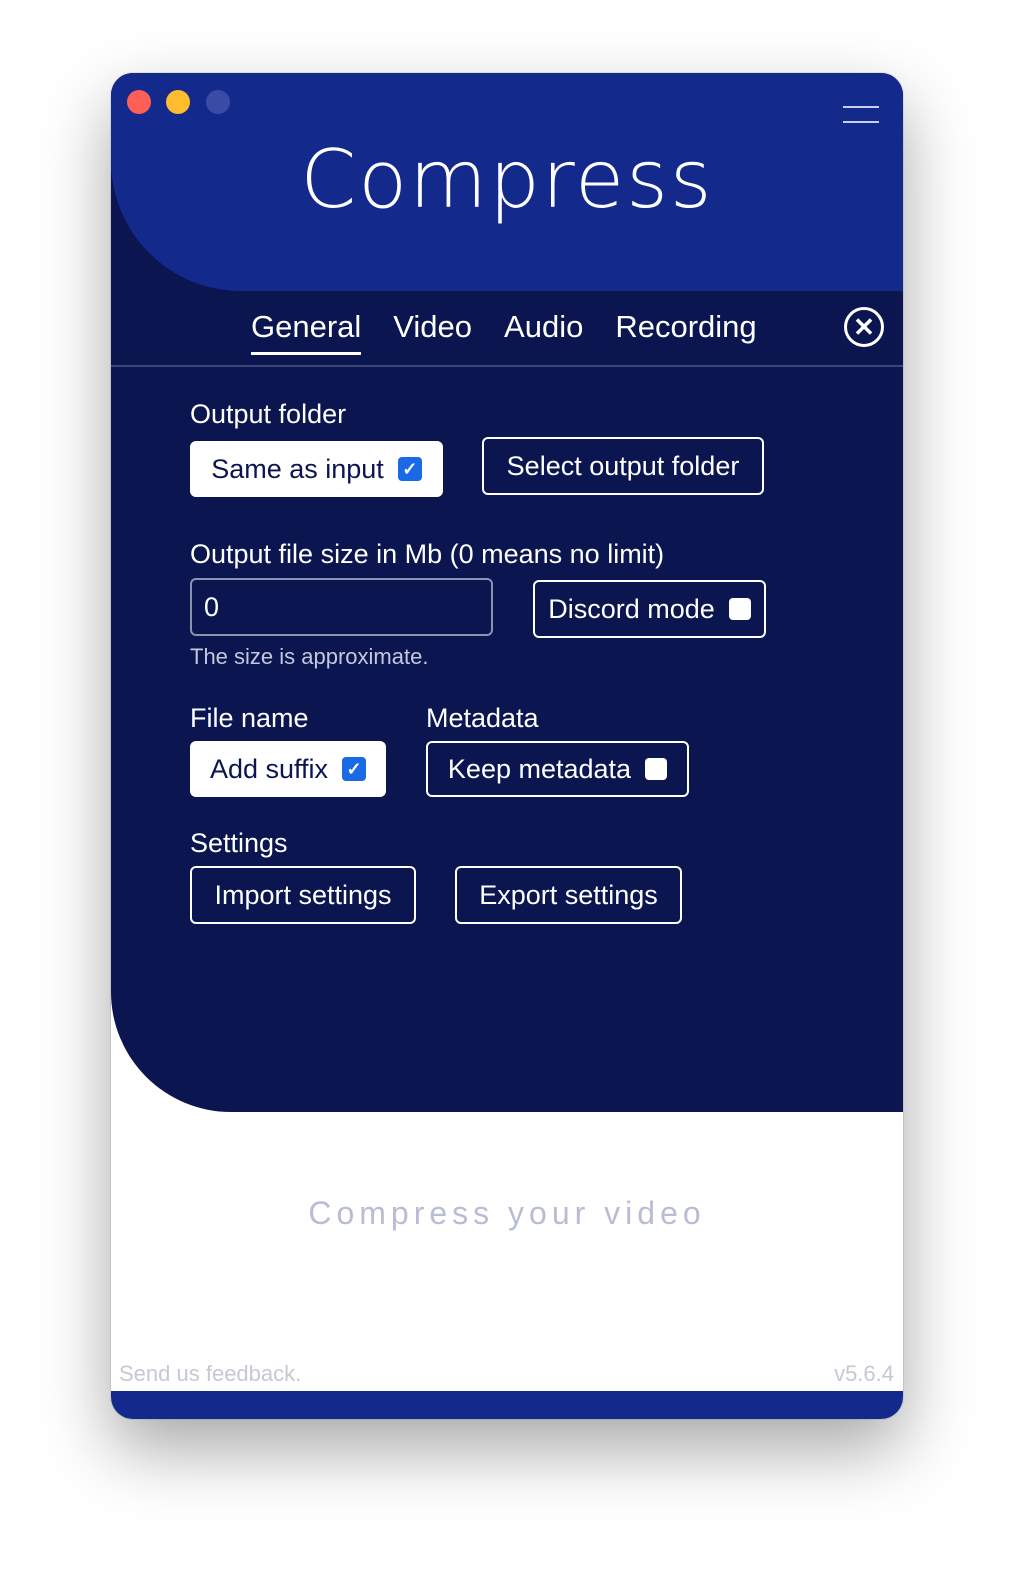  Describe the element at coordinates (309, 656) in the screenshot. I see `file-size-hint: The size is approximate.` at that location.